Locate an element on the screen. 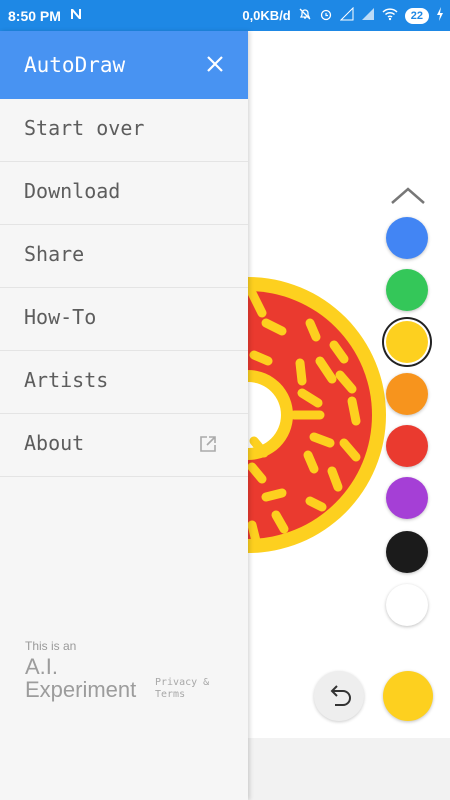 The height and width of the screenshot is (800, 450). ai-experiment-logo: A.I. Experiment is located at coordinates (80, 678).